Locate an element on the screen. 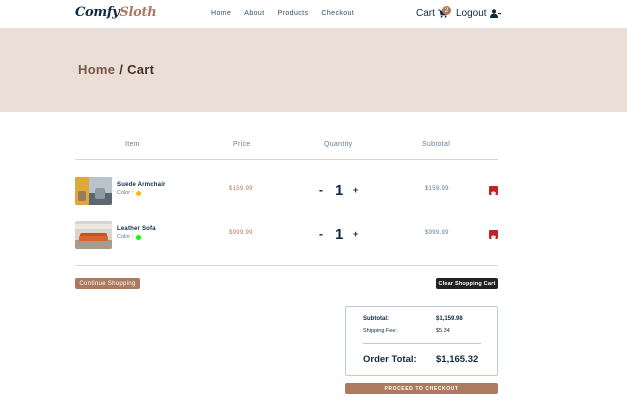 The height and width of the screenshot is (417, 627). order-total-value: $1,165.32 is located at coordinates (457, 359).